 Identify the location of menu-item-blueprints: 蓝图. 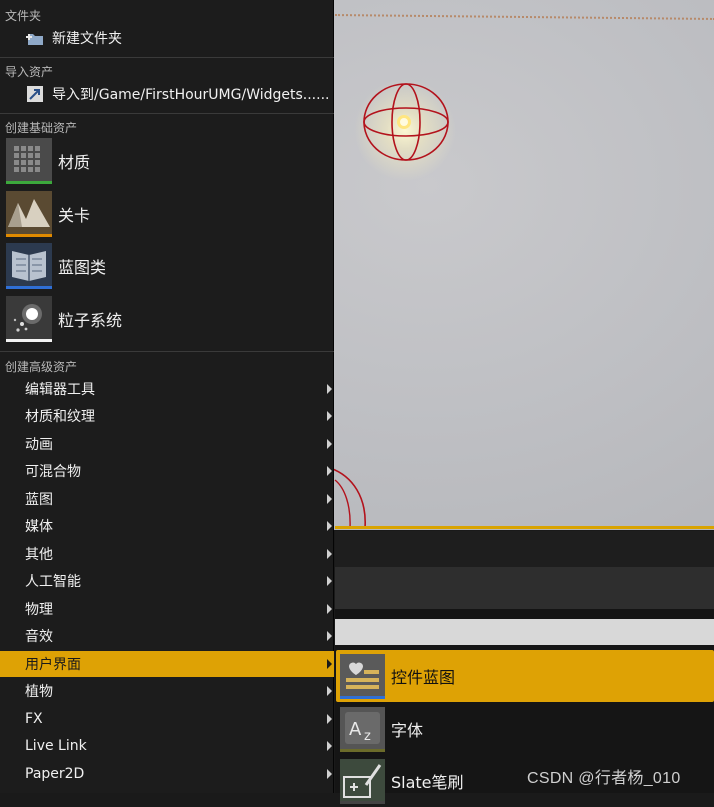
(167, 499).